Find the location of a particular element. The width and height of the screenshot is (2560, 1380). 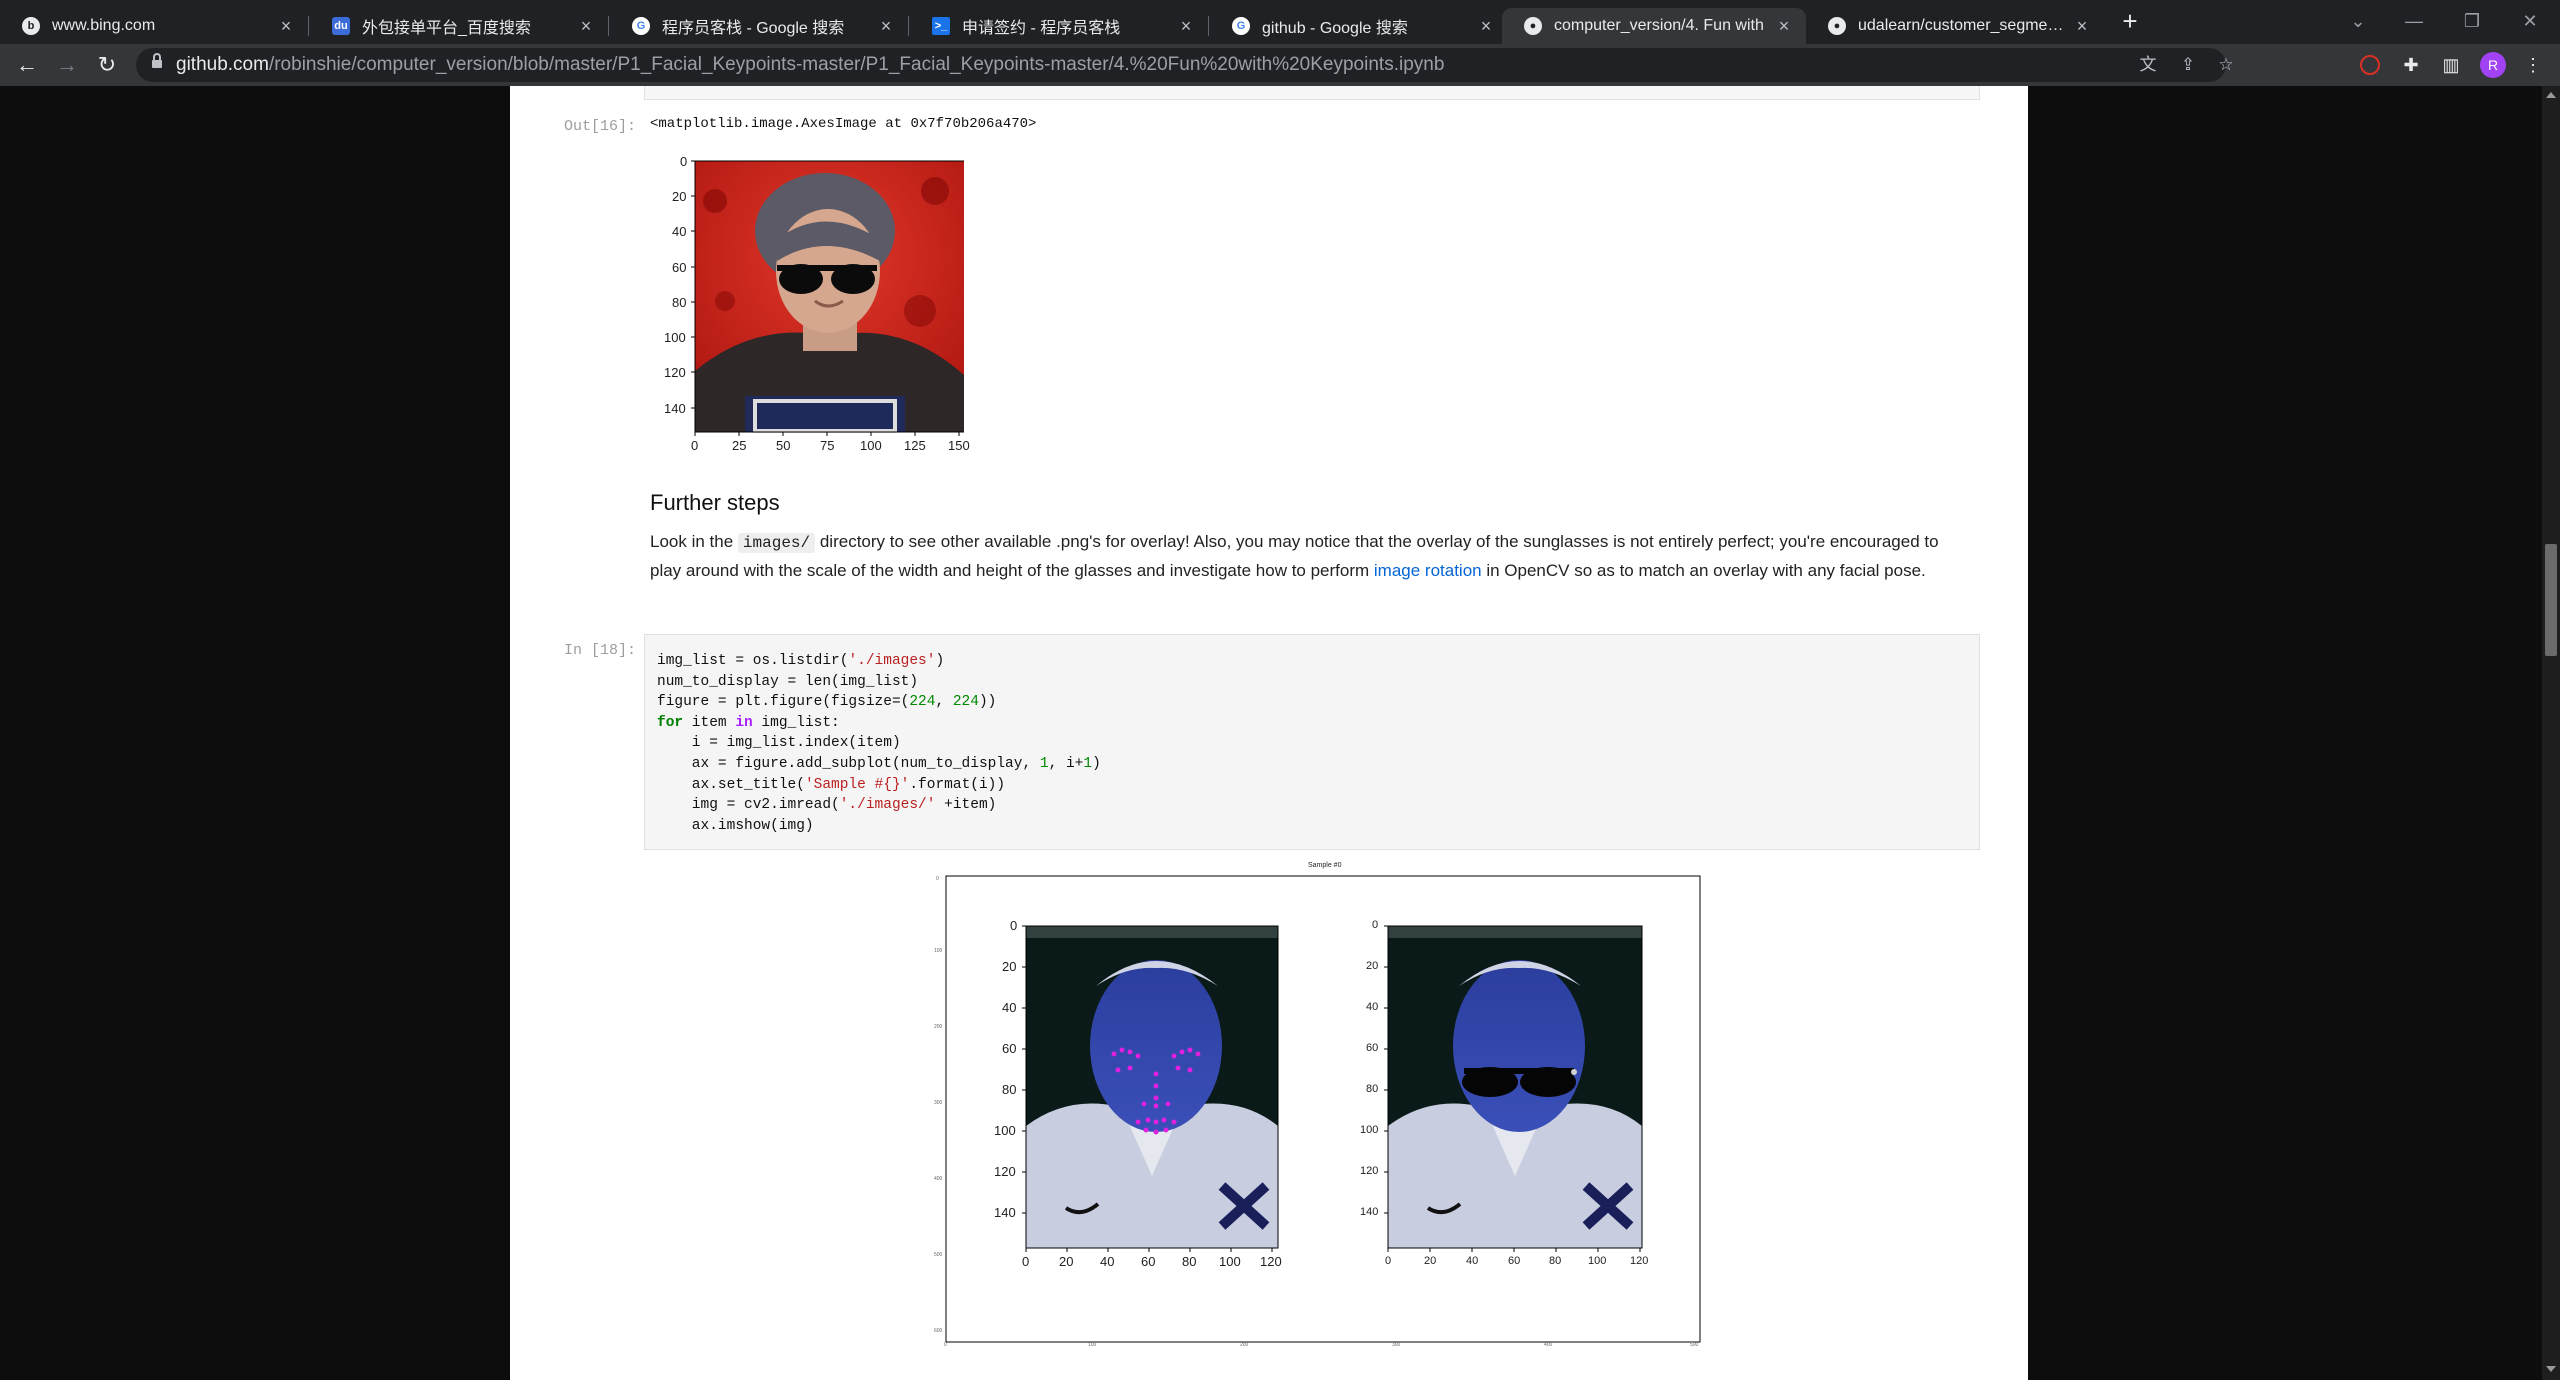

maximize-button: ❐ is located at coordinates (2472, 21).